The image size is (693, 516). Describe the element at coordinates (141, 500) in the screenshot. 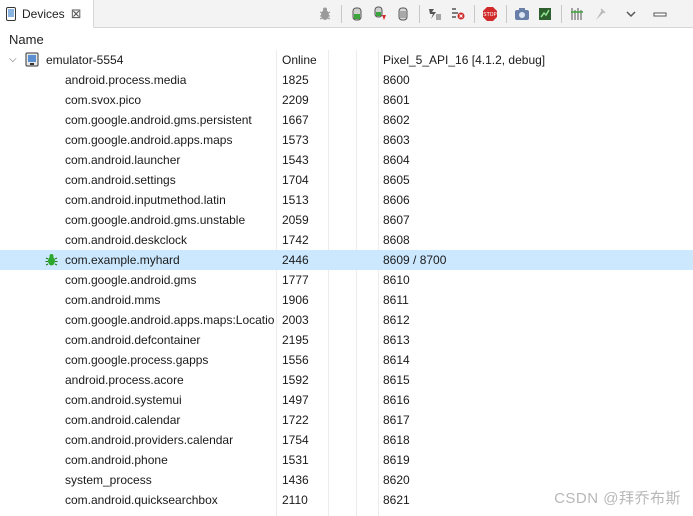

I see `process-name: com.android.quicksearchbox` at that location.